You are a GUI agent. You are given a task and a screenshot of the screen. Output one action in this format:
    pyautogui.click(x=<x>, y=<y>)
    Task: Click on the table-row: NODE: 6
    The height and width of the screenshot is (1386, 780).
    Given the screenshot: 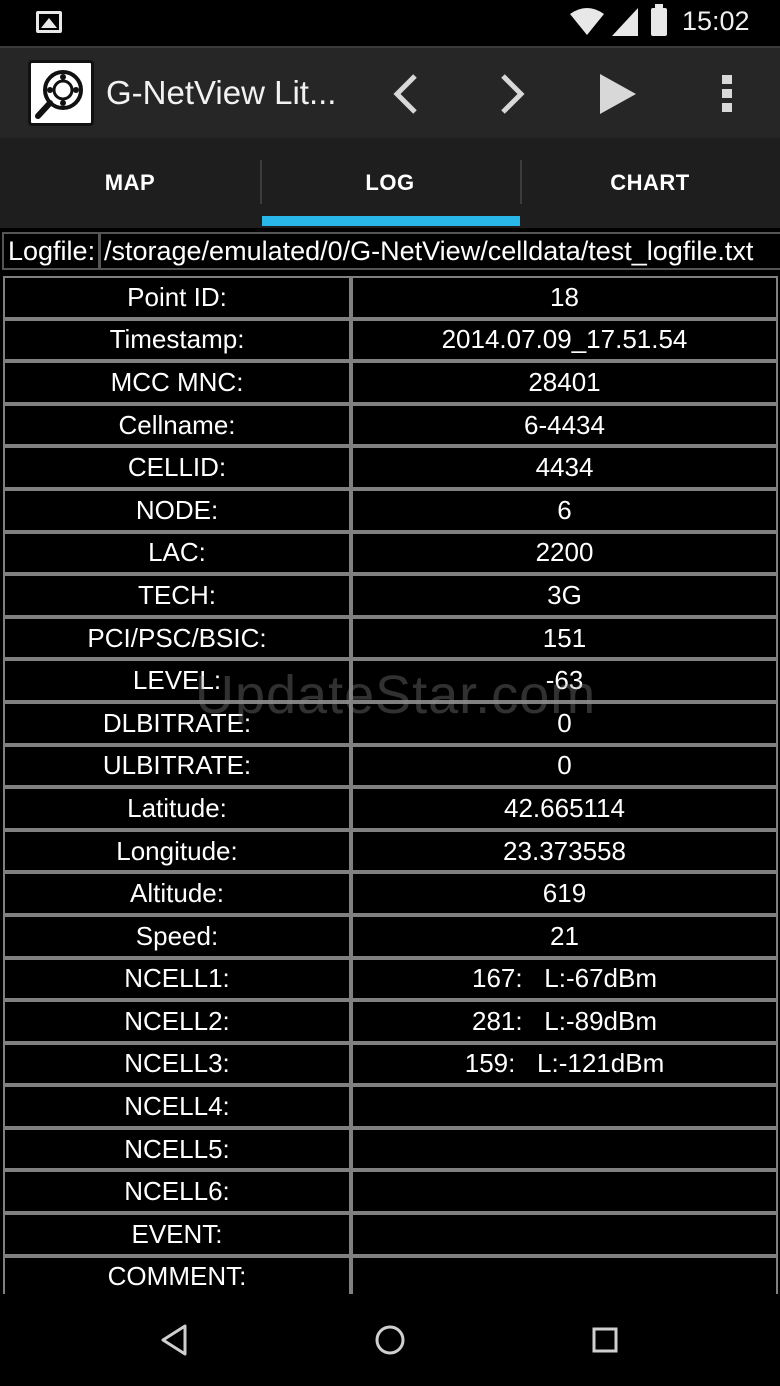 What is the action you would take?
    pyautogui.click(x=390, y=510)
    